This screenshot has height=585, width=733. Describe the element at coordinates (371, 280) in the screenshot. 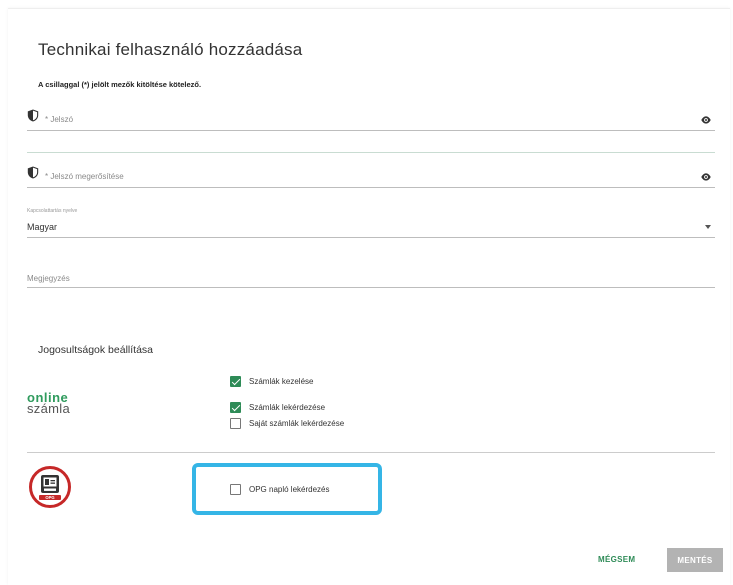

I see `note-field: Megjegyzés` at that location.